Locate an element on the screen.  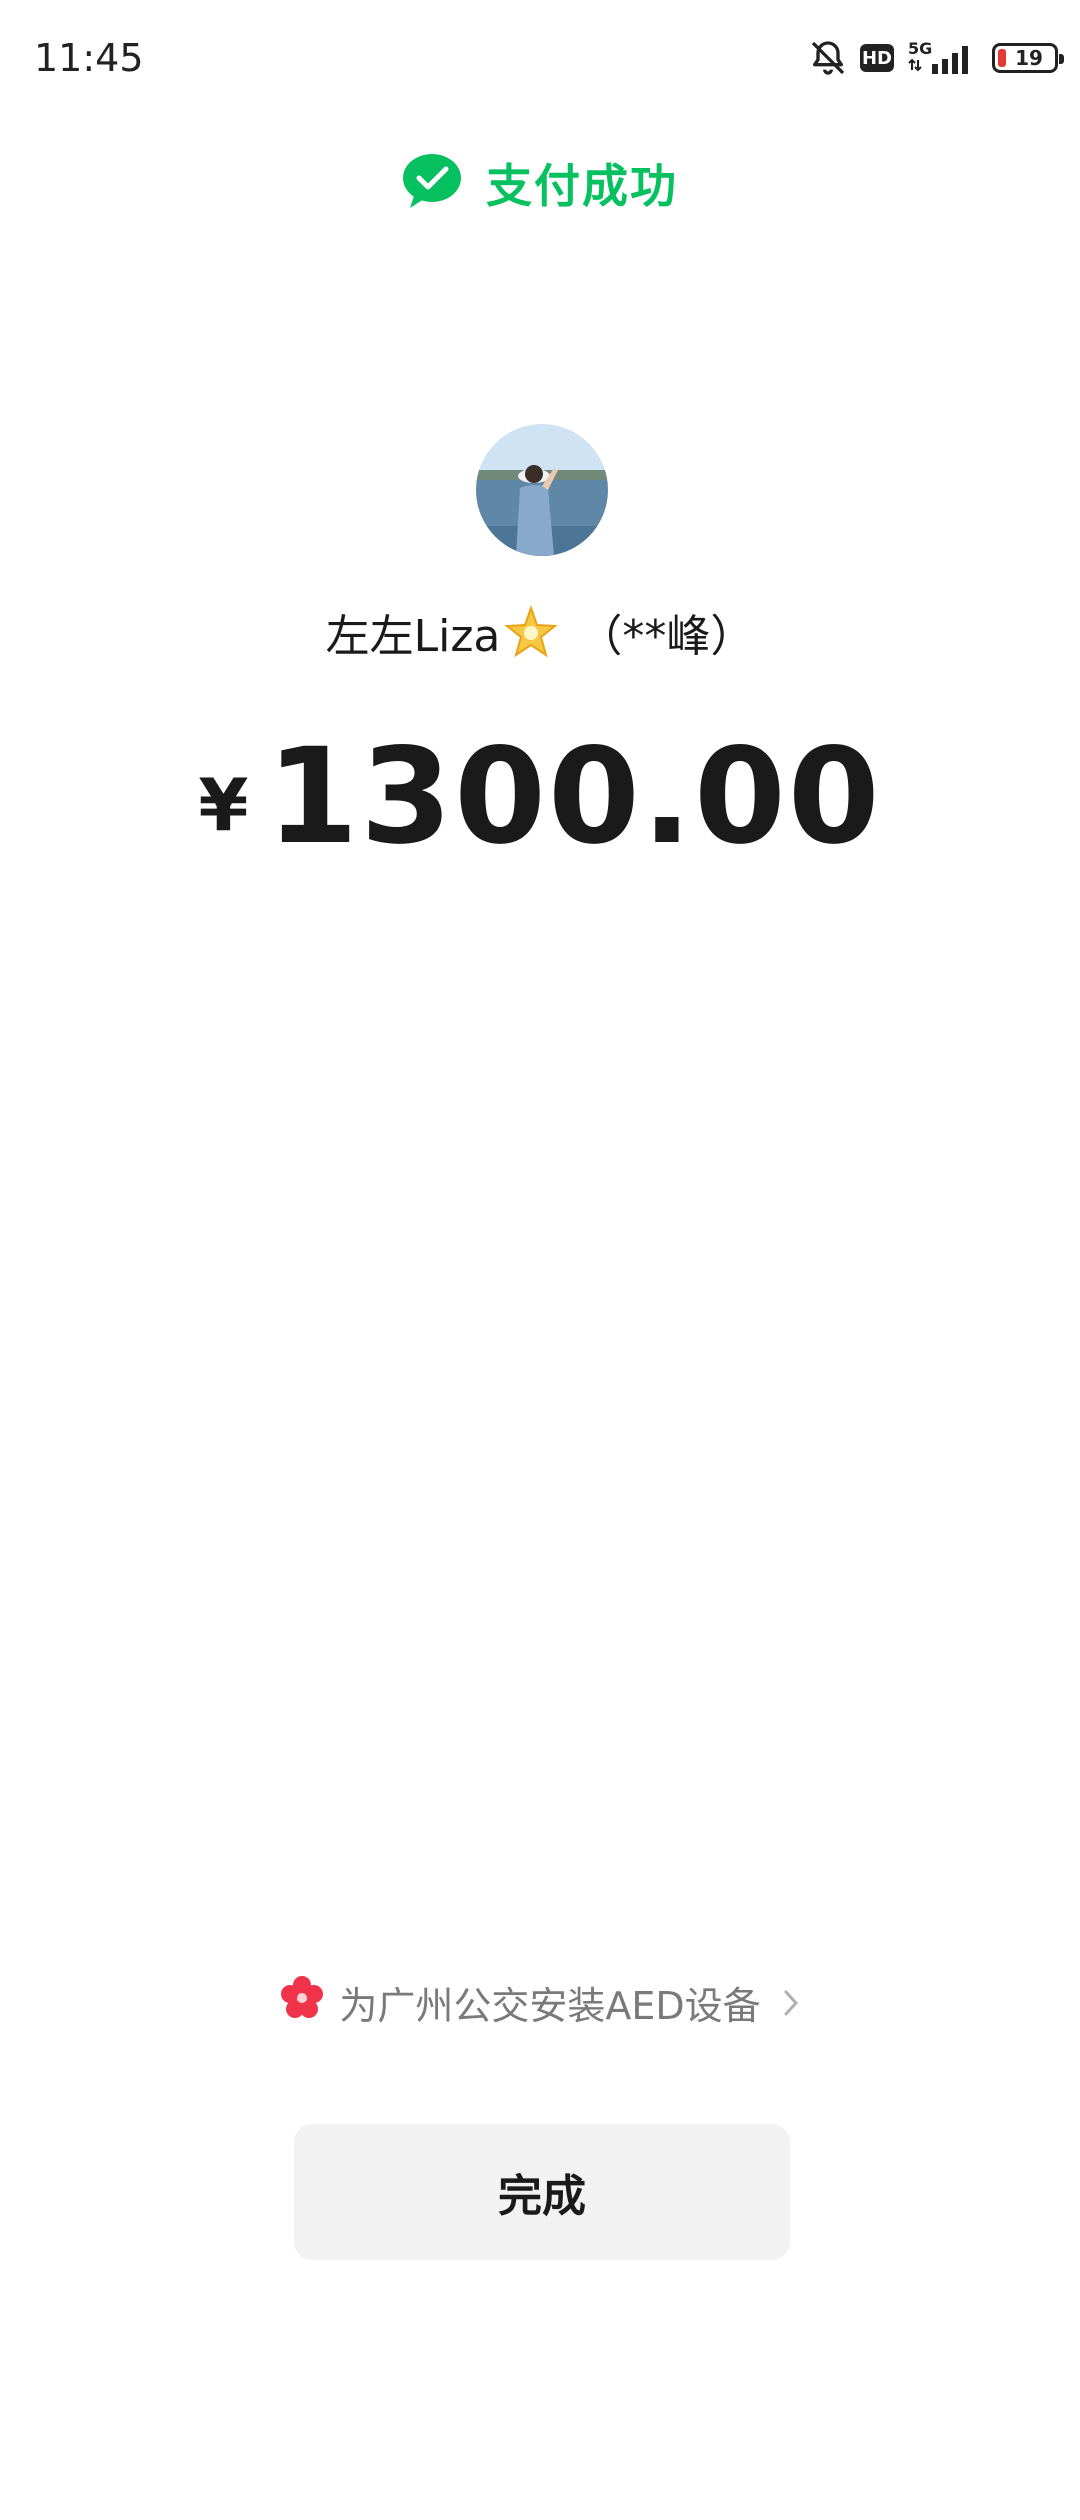
battery-text: 19 is located at coordinates (1029, 58).